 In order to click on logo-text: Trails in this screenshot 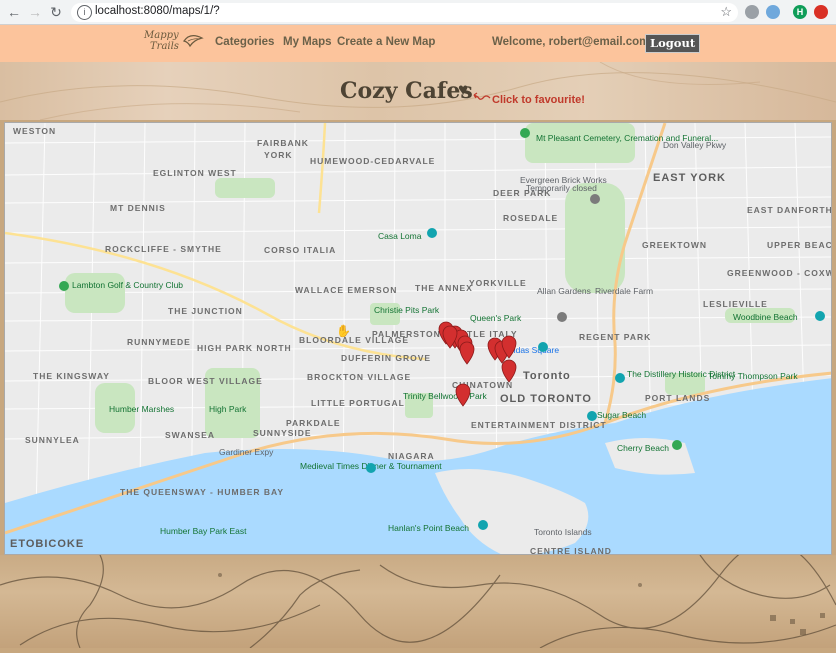, I will do `click(164, 46)`.